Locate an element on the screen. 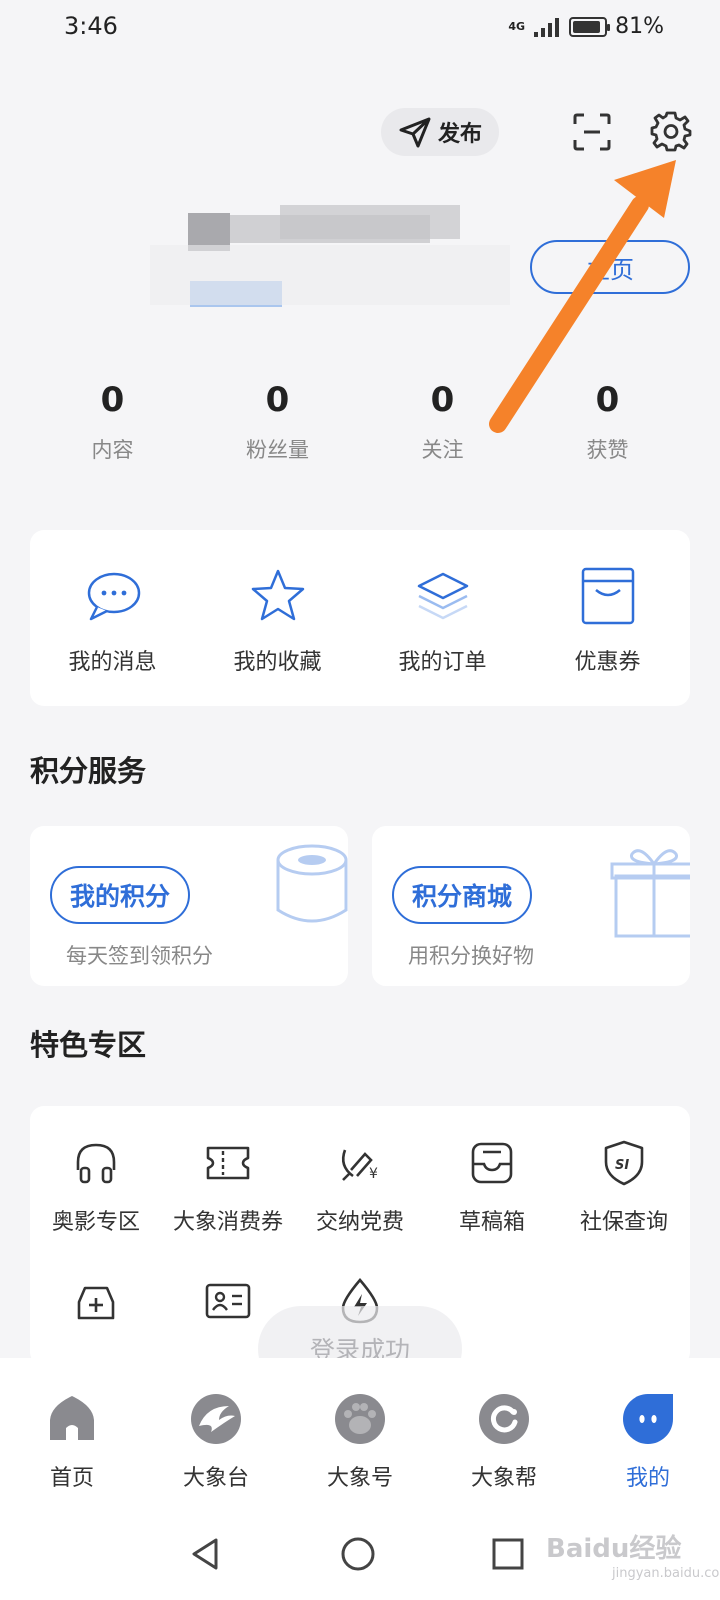 This screenshot has height=1600, width=720. bottom-tab-bar: 首页 大象台 大象号 大象帮 我的 is located at coordinates (360, 1433).